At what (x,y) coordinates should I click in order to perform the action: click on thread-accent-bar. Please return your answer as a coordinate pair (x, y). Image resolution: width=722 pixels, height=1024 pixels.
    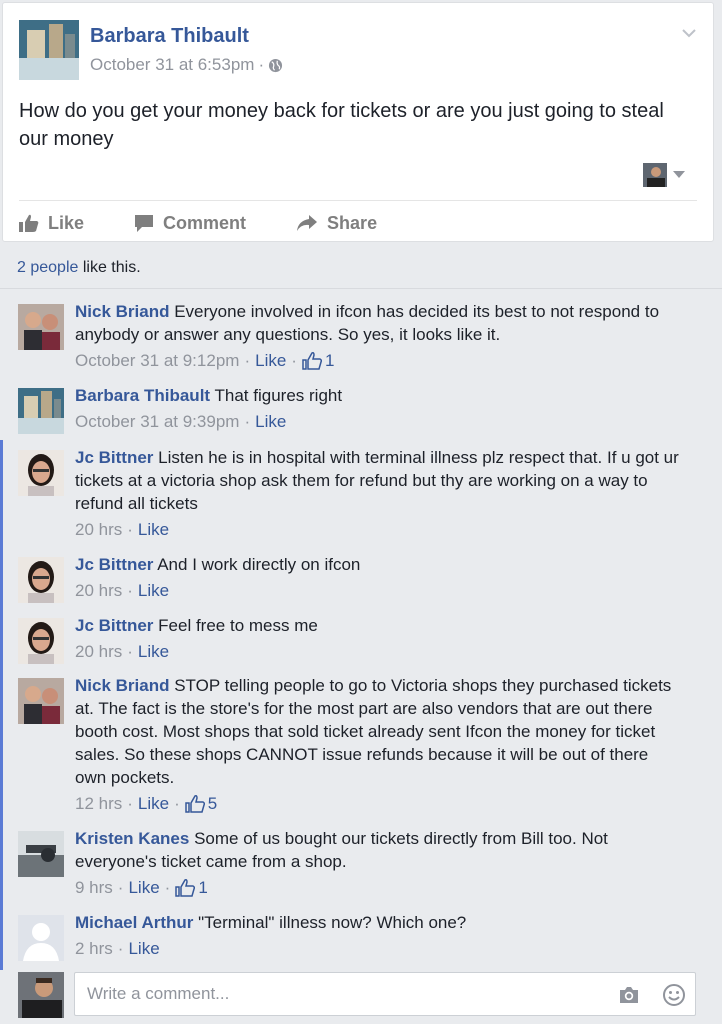
    Looking at the image, I should click on (1, 705).